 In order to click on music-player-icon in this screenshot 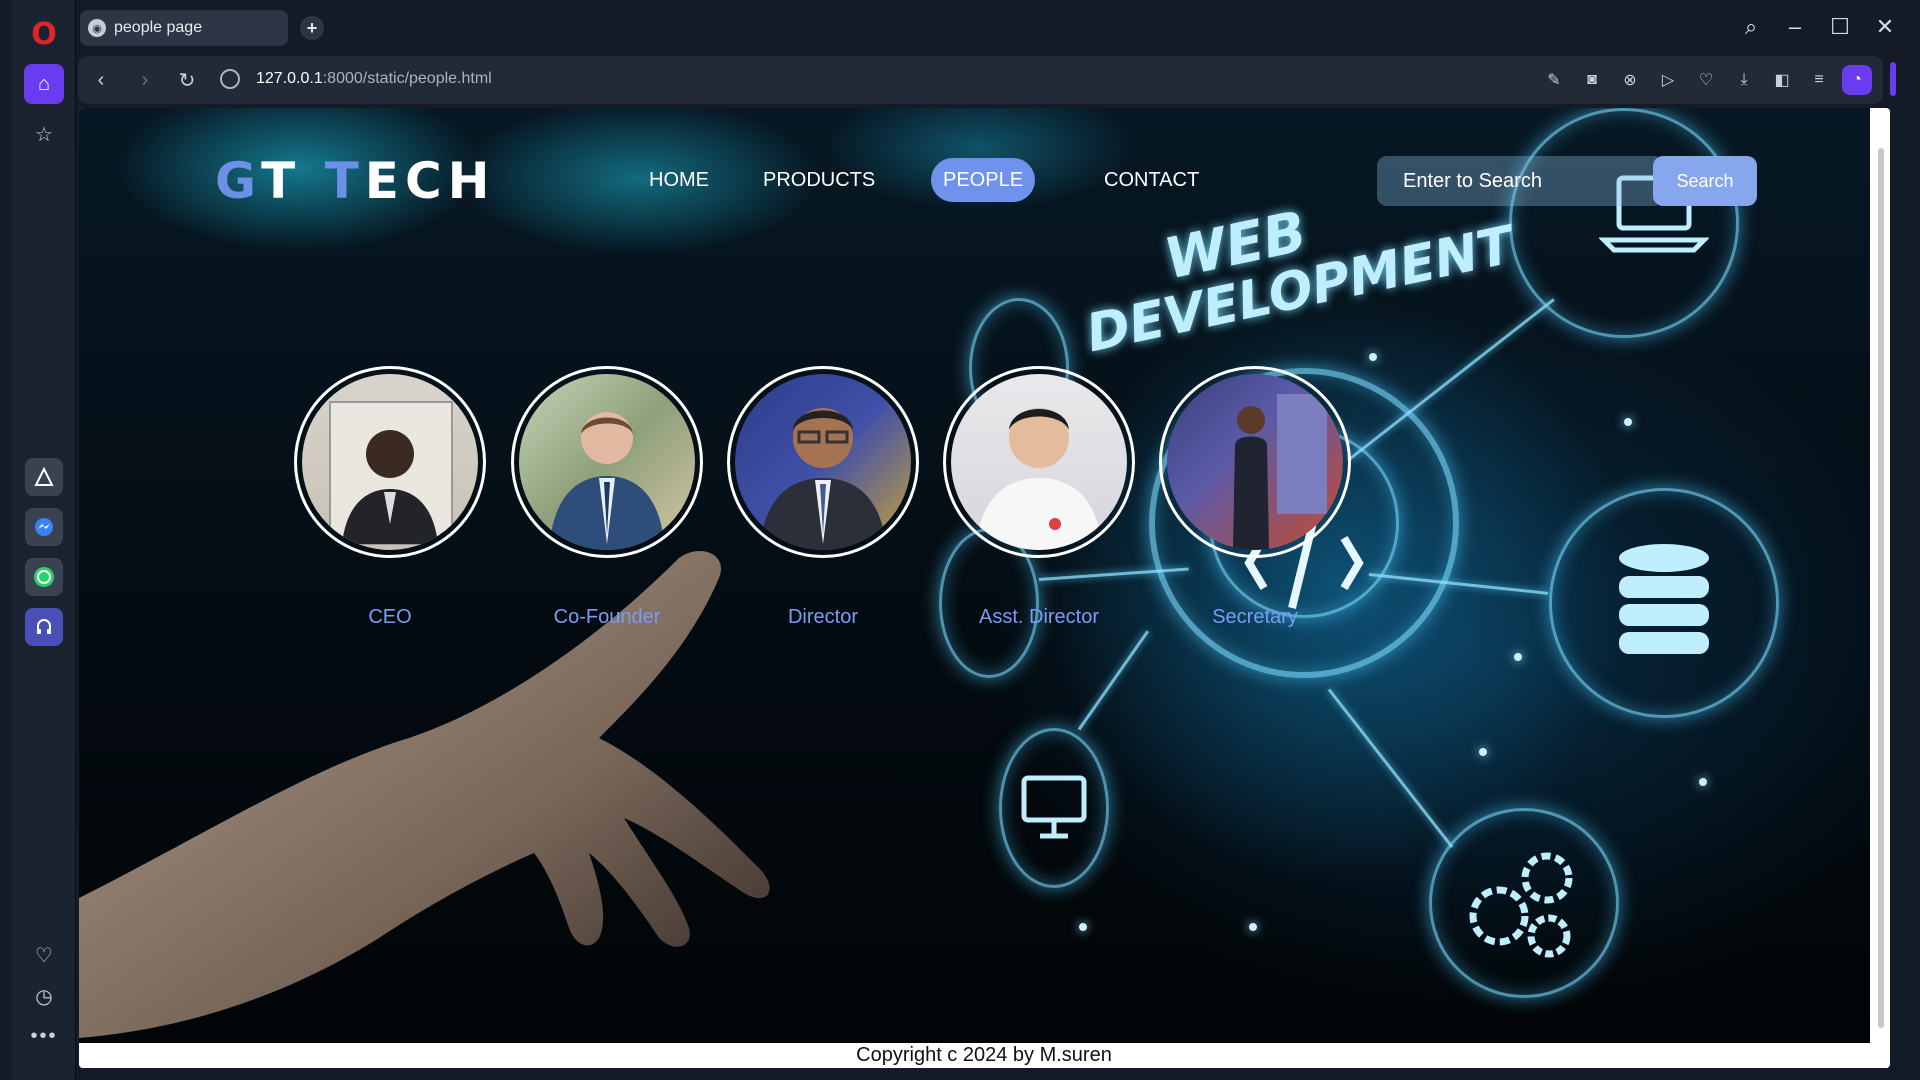, I will do `click(44, 627)`.